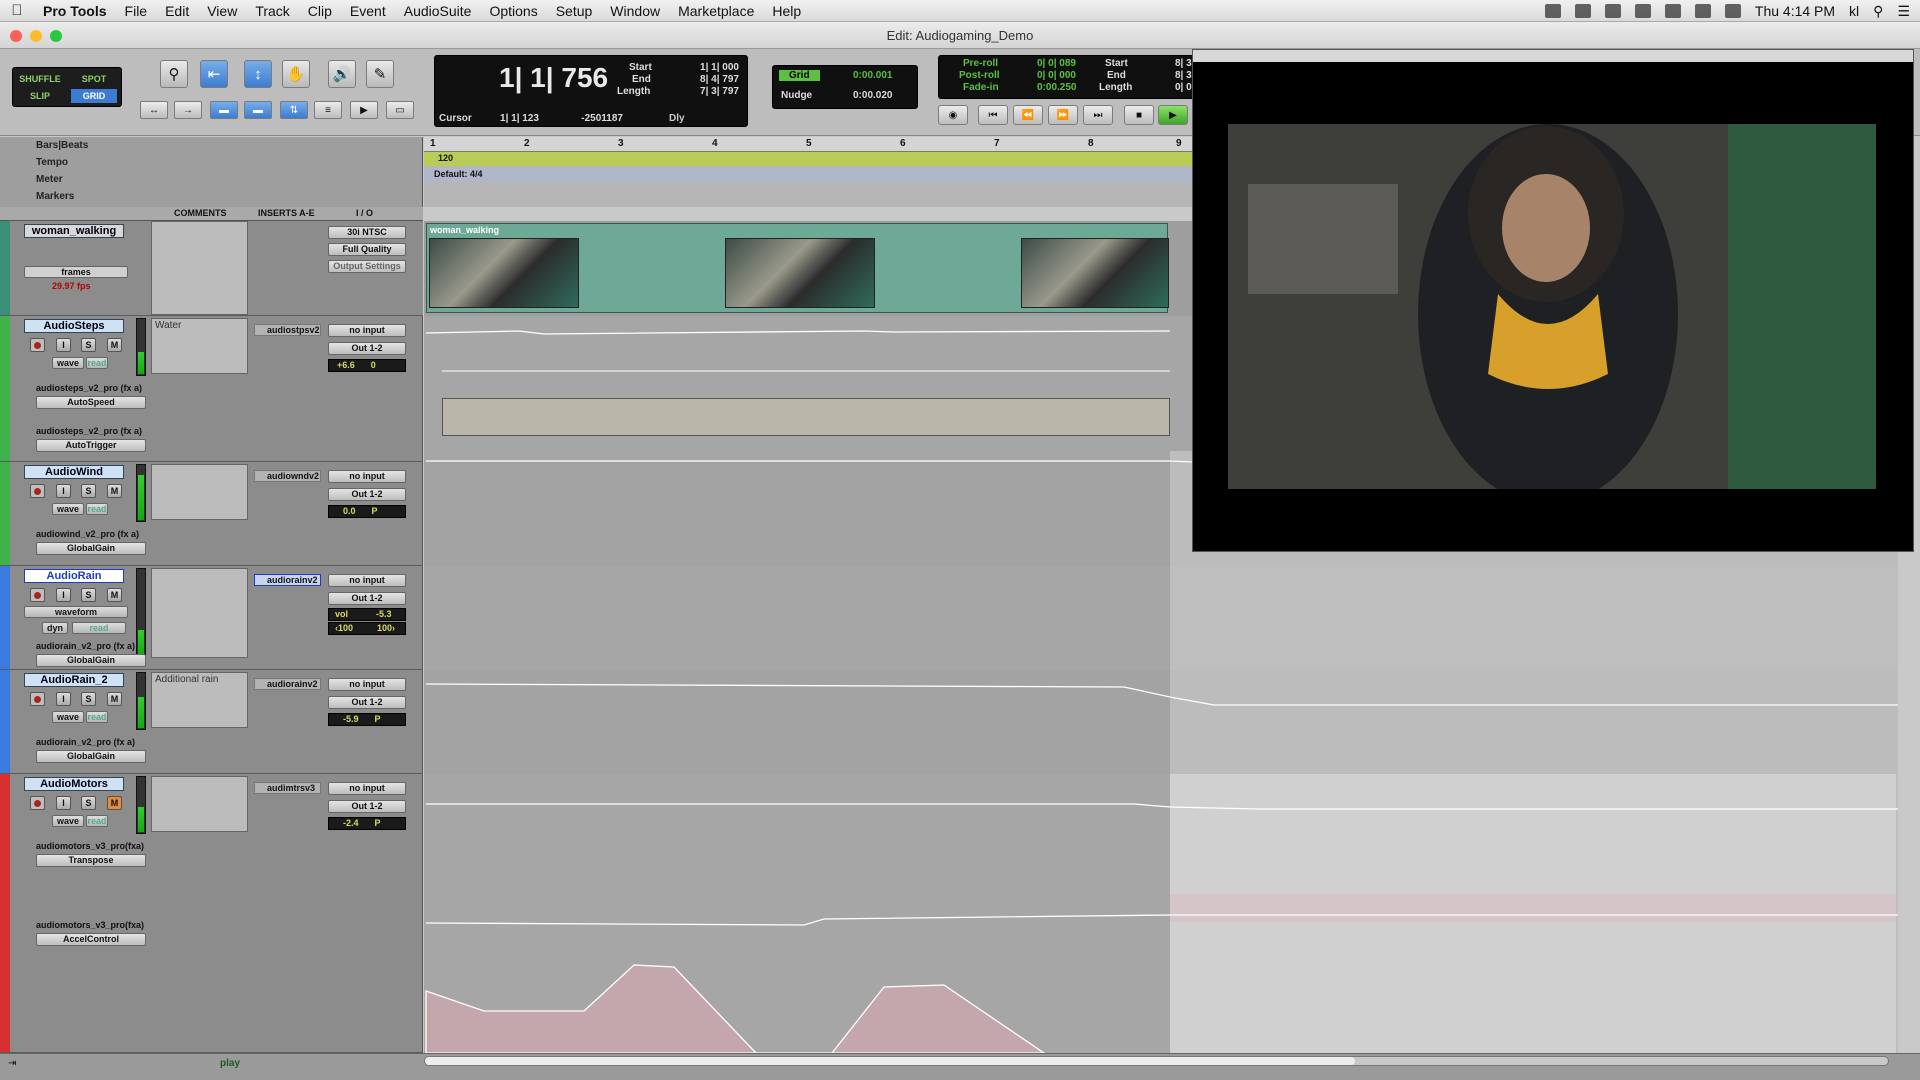  Describe the element at coordinates (367, 823) in the screenshot. I see `volume-display: -2.4 P` at that location.